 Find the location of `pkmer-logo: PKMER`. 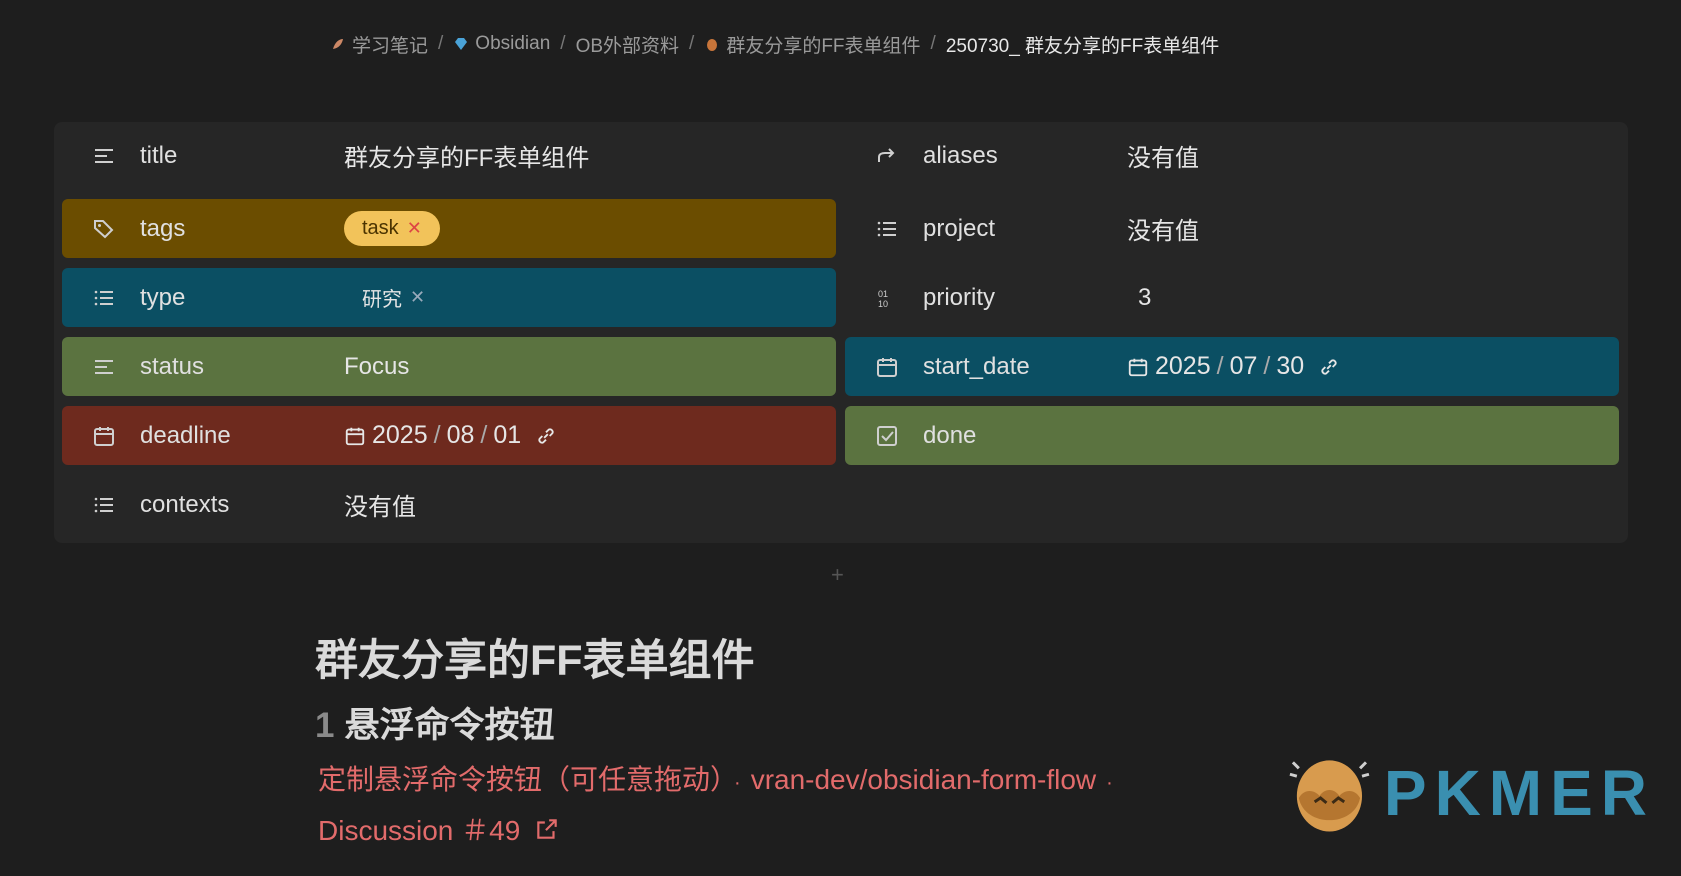

pkmer-logo: PKMER is located at coordinates (1470, 793).